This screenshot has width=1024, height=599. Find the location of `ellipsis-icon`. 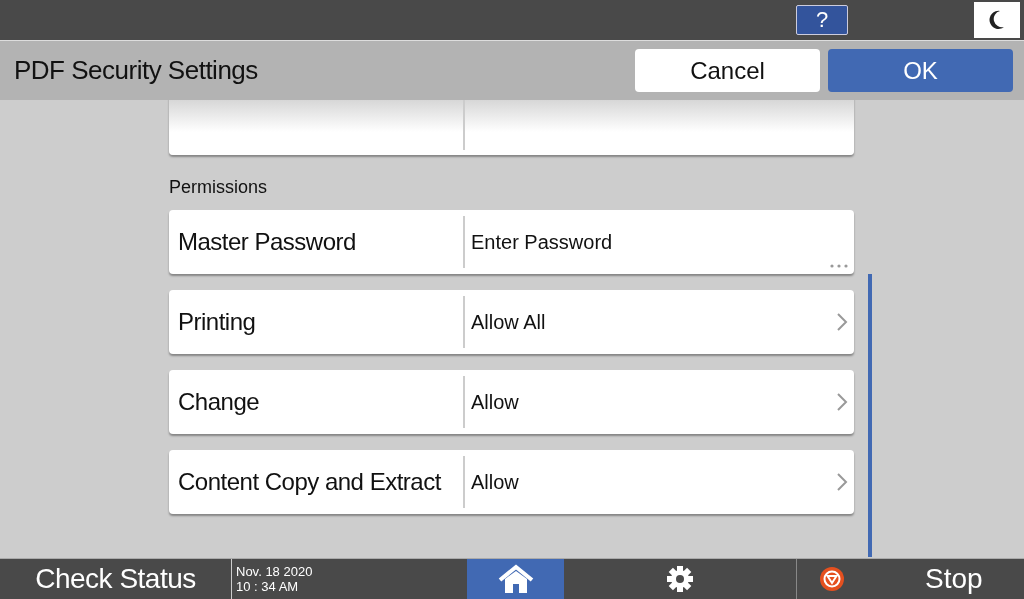

ellipsis-icon is located at coordinates (839, 266).